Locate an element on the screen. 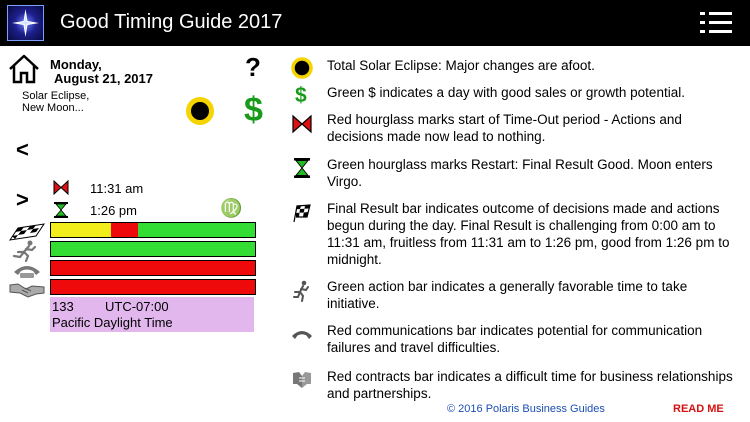 The width and height of the screenshot is (750, 422). next-day-button: > is located at coordinates (22, 200).